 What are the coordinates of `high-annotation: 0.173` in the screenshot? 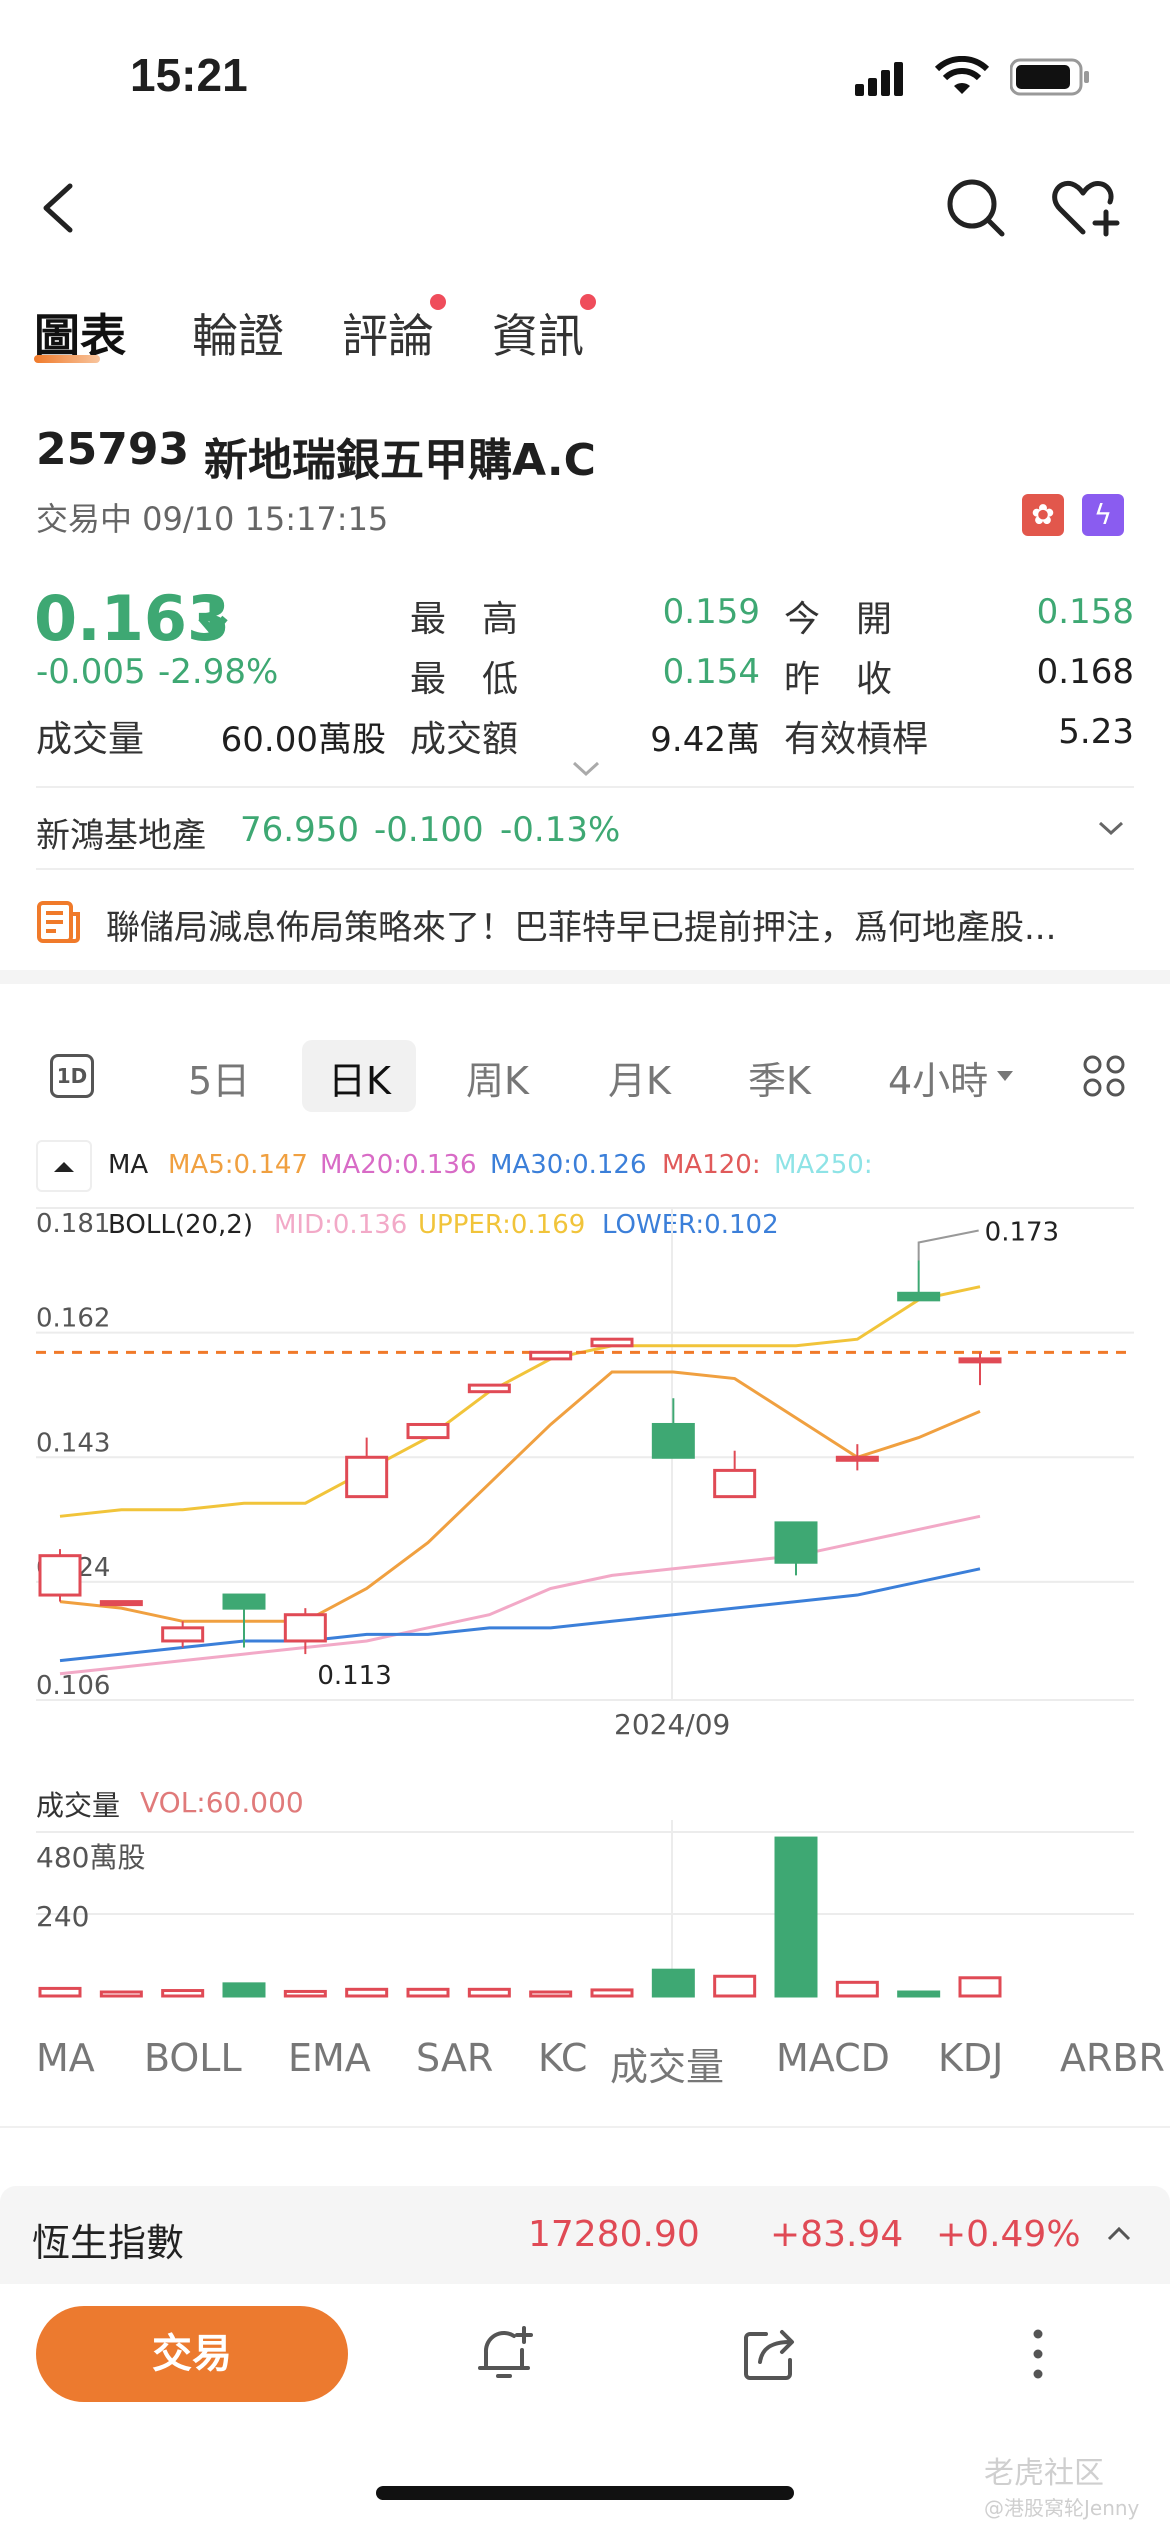 It's located at (1022, 1232).